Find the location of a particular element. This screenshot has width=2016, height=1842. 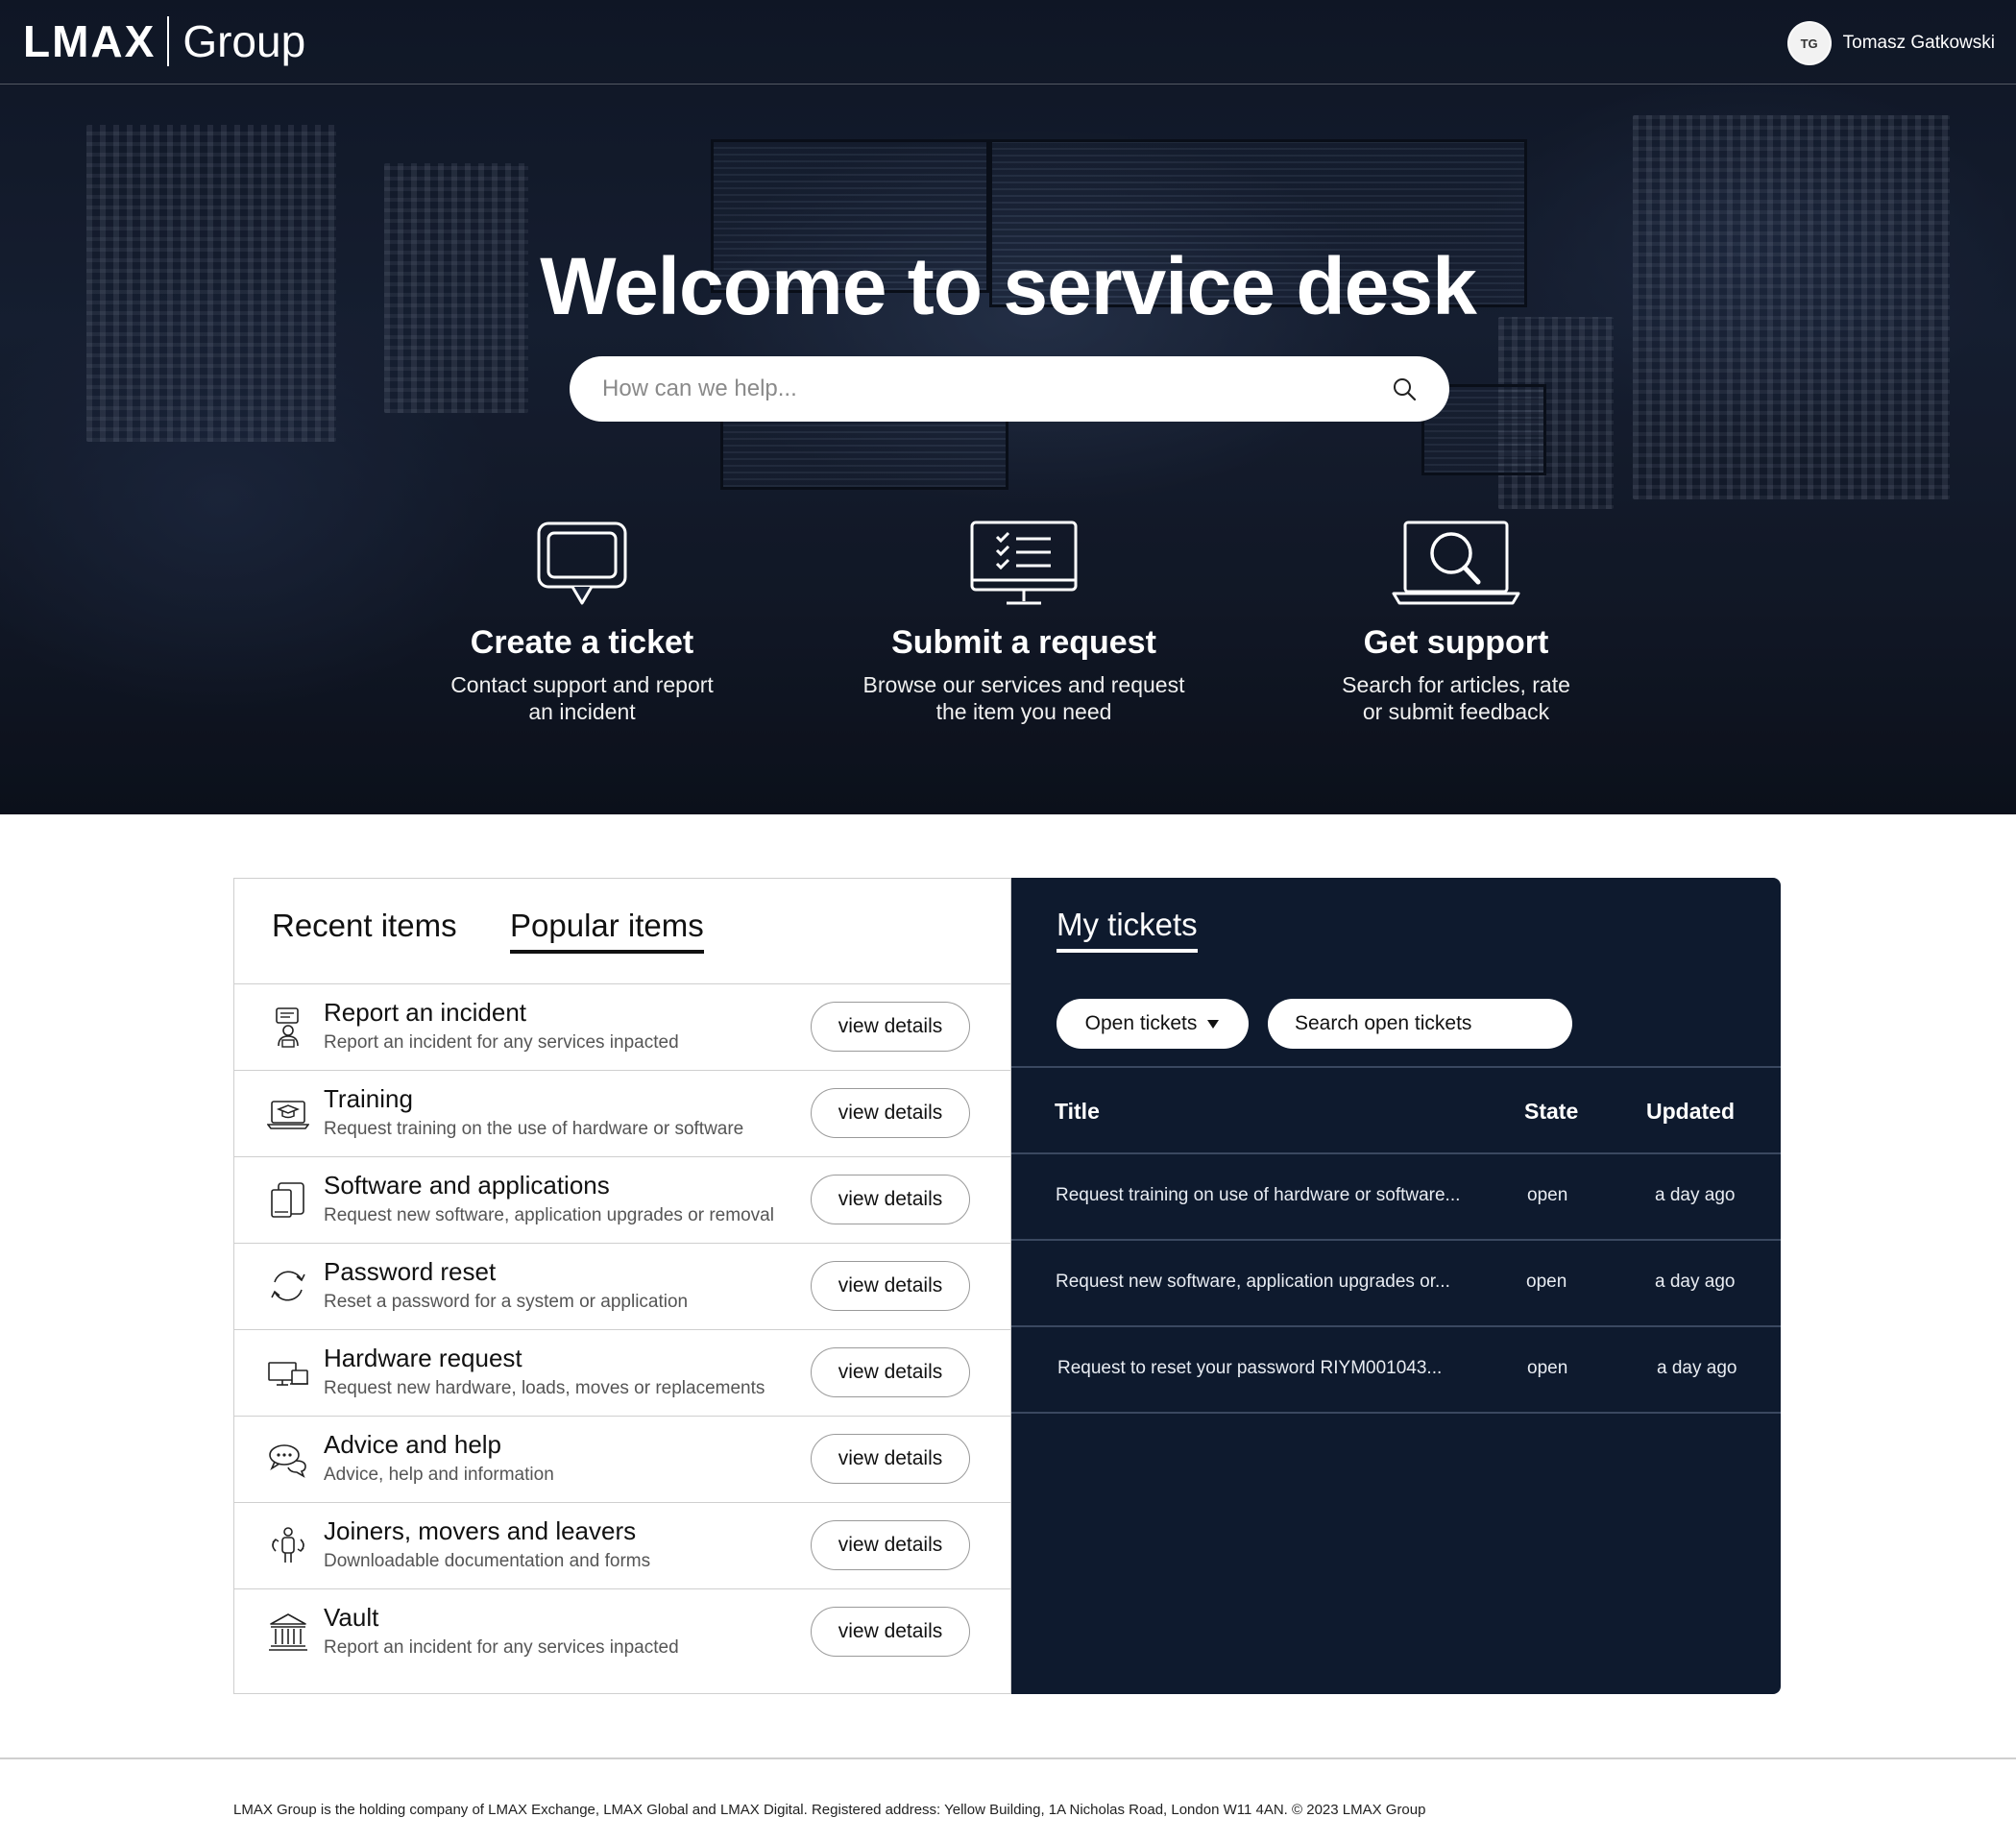

tab-my-tickets: My tickets is located at coordinates (1127, 930).